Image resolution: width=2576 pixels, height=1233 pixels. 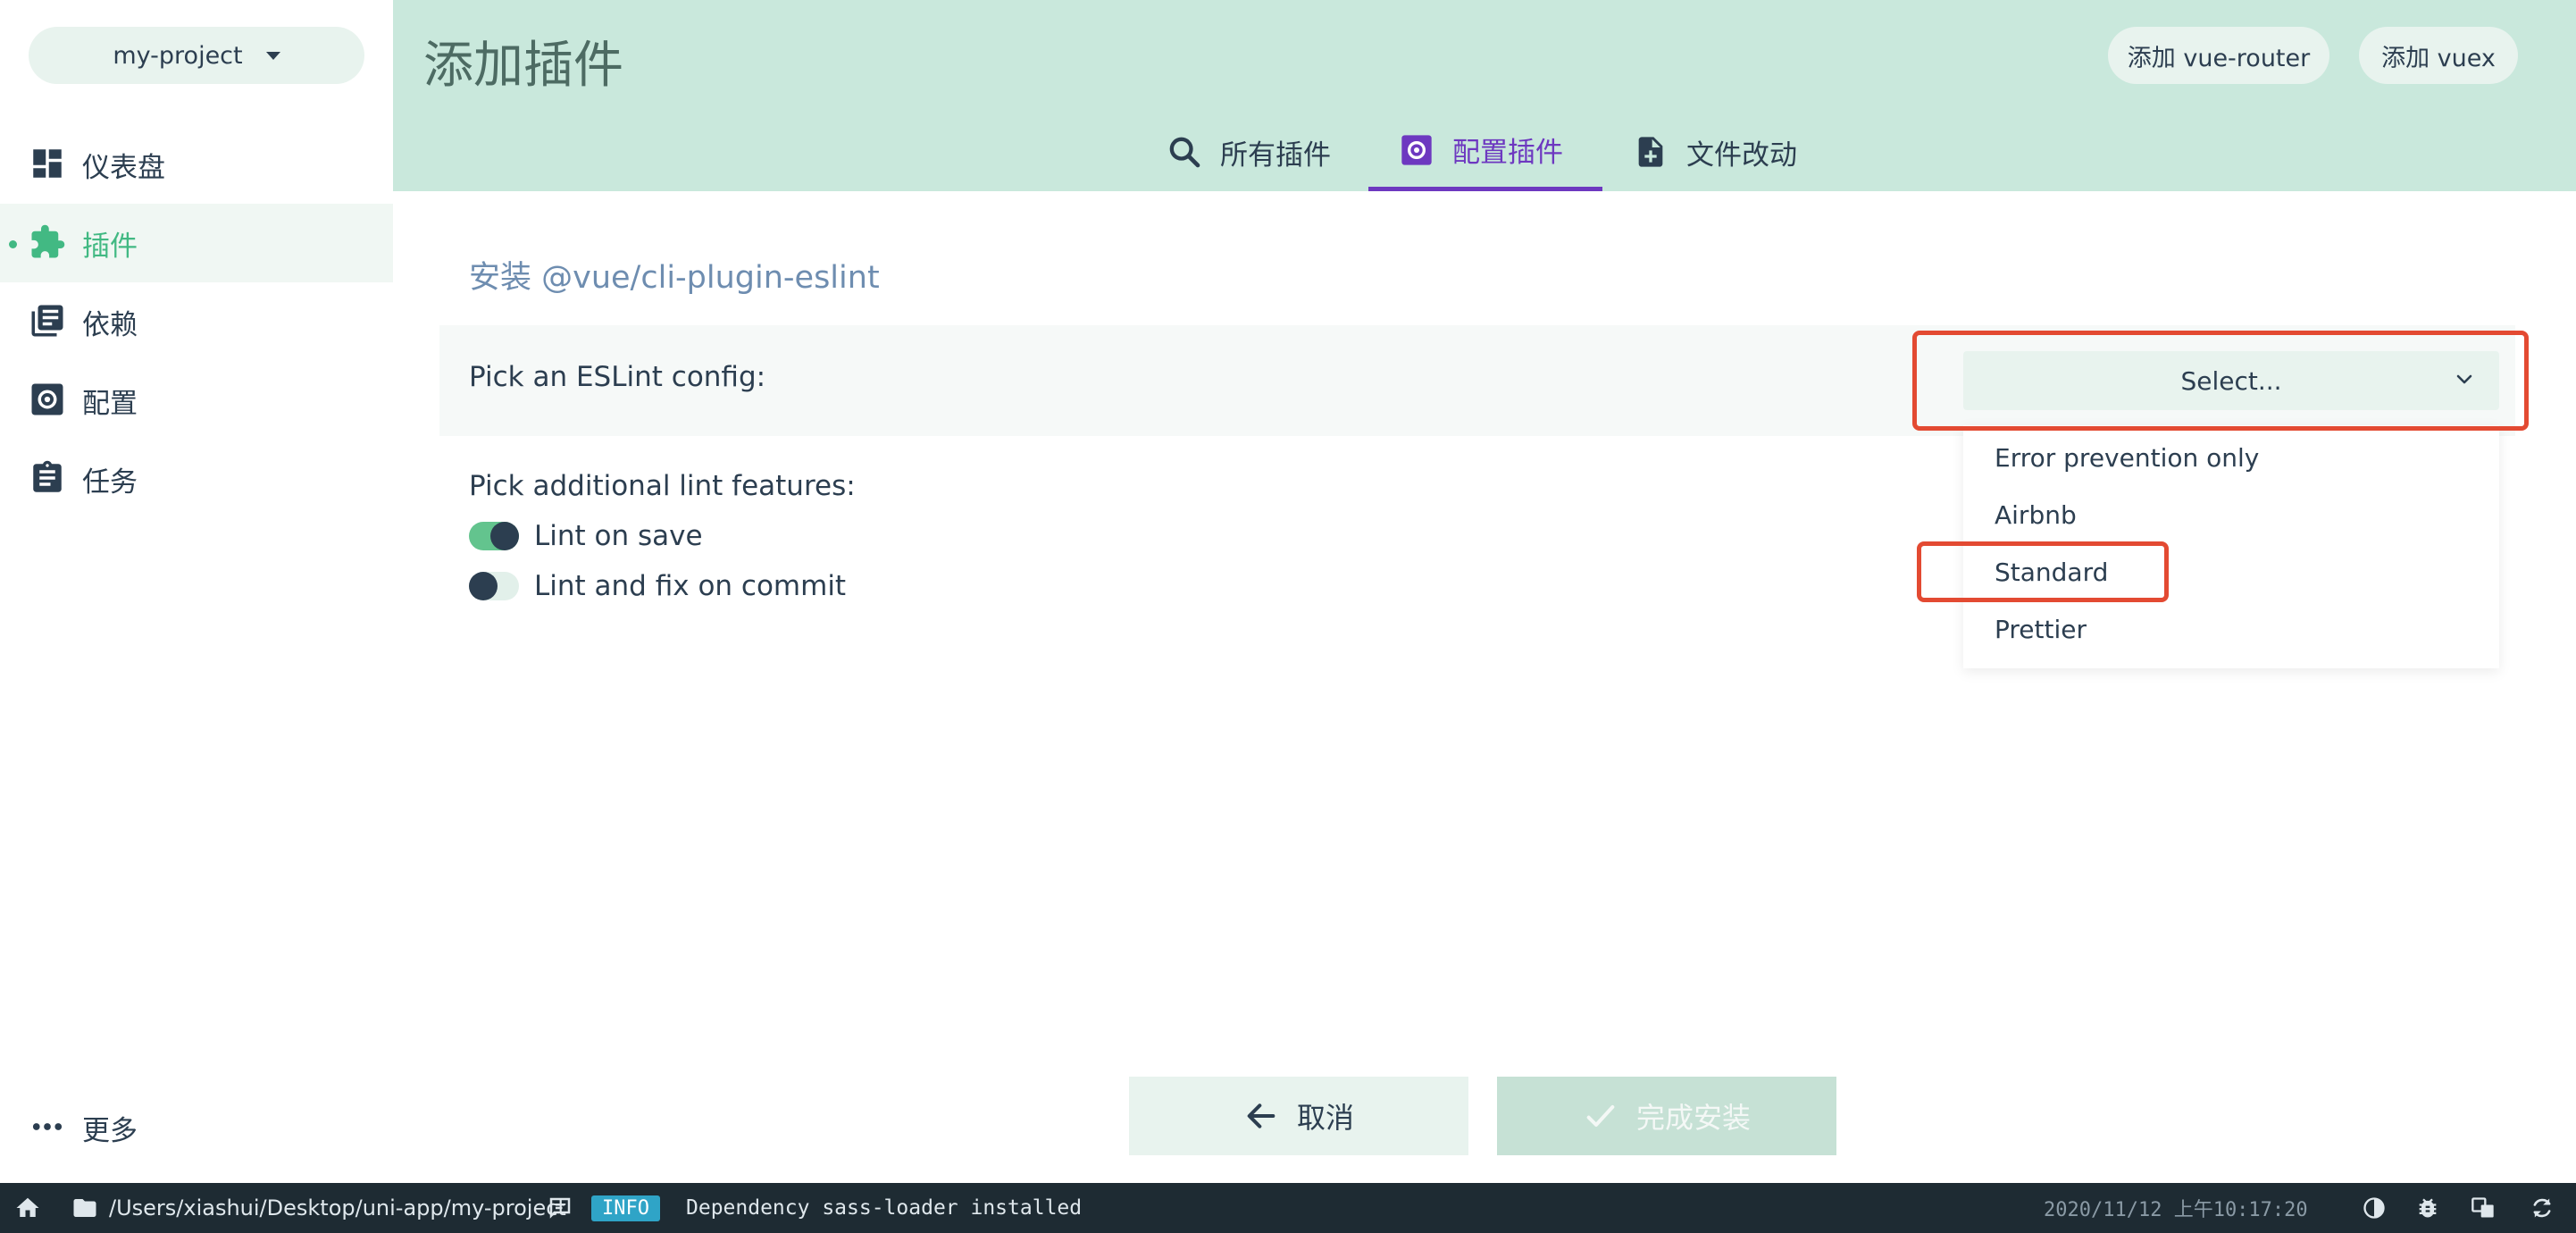 What do you see at coordinates (110, 482) in the screenshot?
I see `sidebar-item-label: 任务` at bounding box center [110, 482].